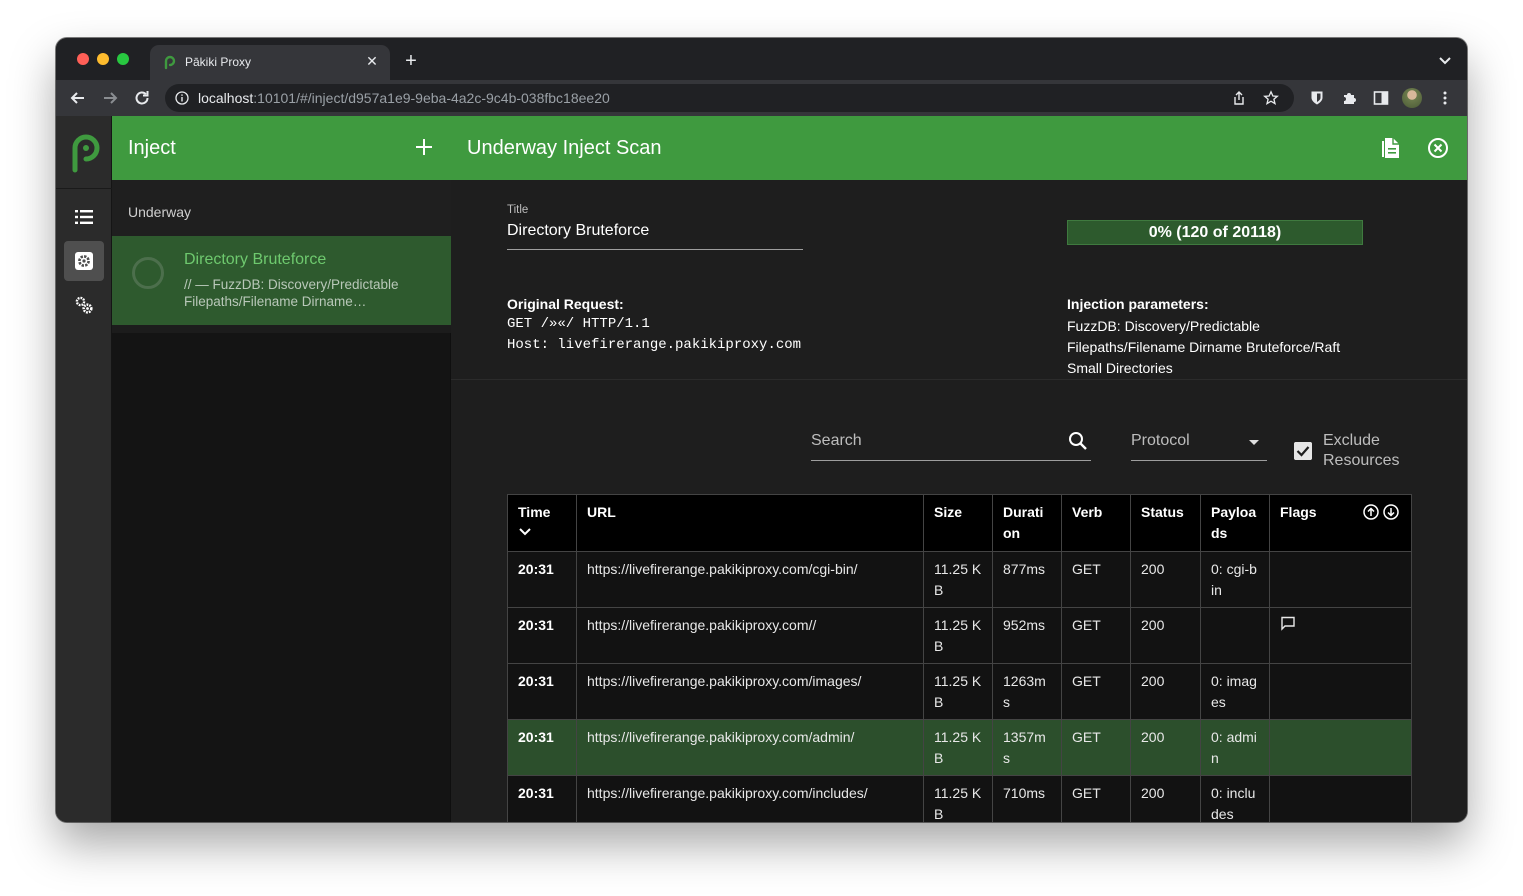 The width and height of the screenshot is (1523, 896). Describe the element at coordinates (83, 59) in the screenshot. I see `close-window-button` at that location.